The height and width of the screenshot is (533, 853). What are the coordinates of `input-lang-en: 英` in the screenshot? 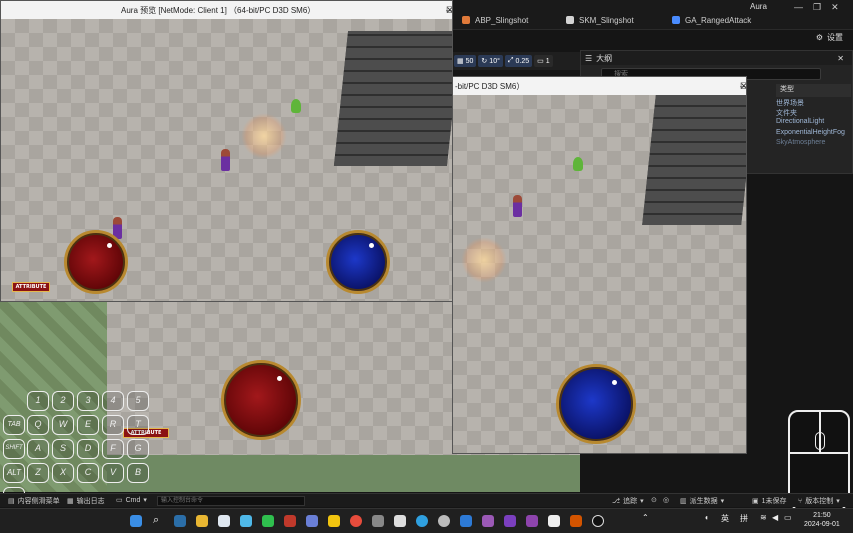 It's located at (725, 518).